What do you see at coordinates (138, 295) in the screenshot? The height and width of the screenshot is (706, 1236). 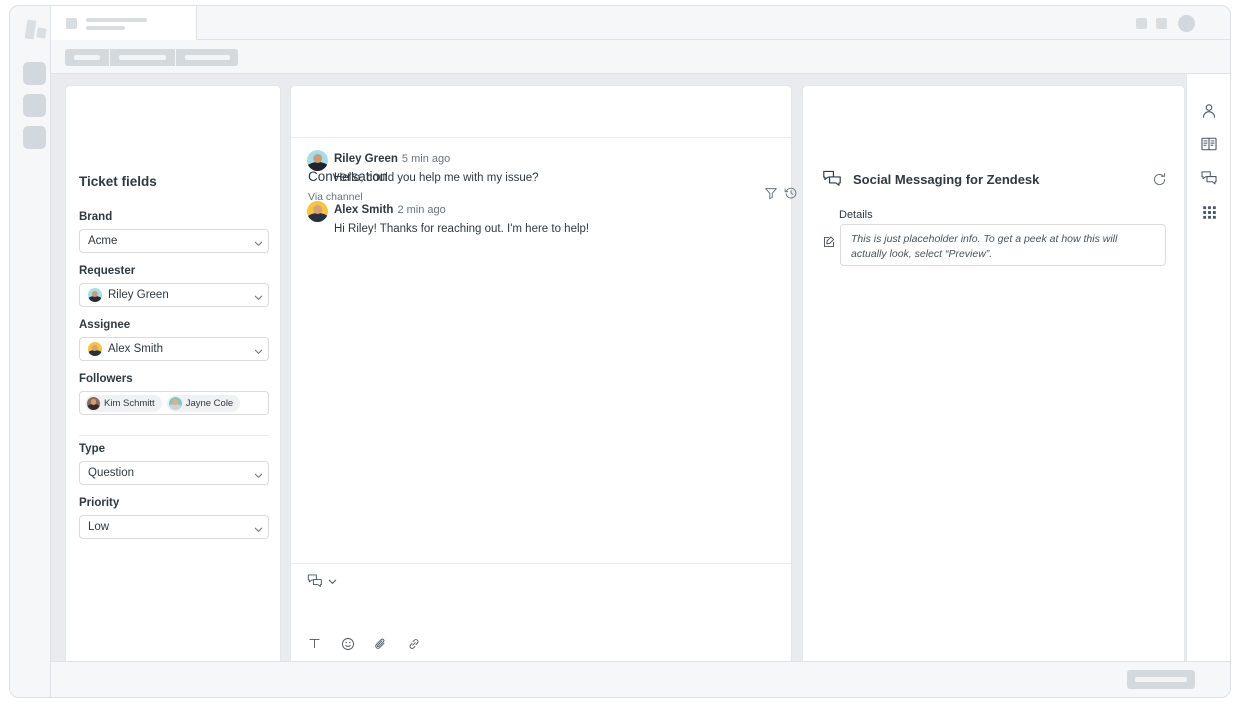 I see `field-requester-value: Riley Green` at bounding box center [138, 295].